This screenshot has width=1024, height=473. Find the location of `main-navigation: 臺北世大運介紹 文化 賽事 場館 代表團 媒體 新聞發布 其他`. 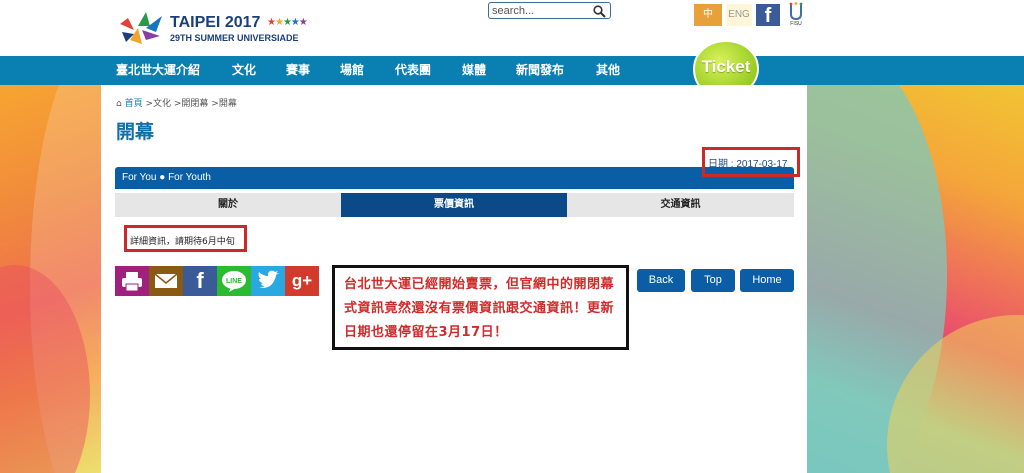

main-navigation: 臺北世大運介紹 文化 賽事 場館 代表團 媒體 新聞發布 其他 is located at coordinates (512, 70).